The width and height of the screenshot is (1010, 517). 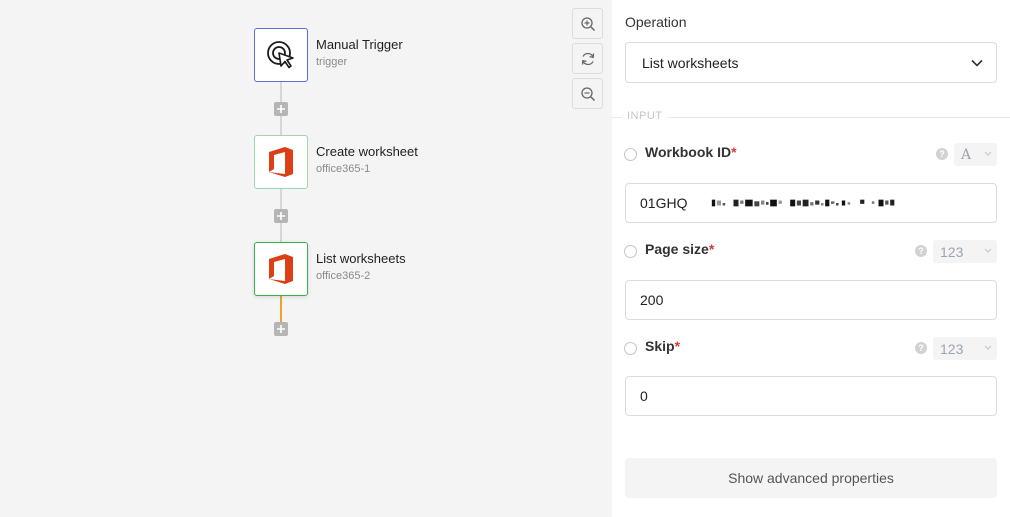 I want to click on type-select: A, so click(x=975, y=154).